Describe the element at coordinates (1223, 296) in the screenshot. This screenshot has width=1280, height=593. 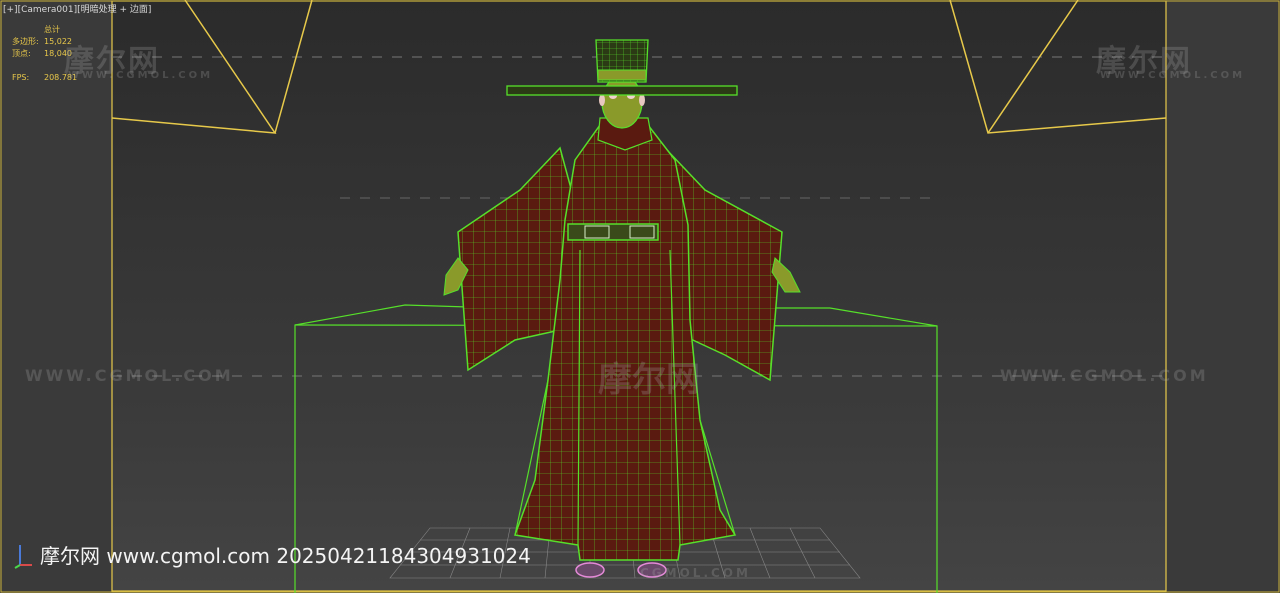
I see `right-side-panel` at that location.